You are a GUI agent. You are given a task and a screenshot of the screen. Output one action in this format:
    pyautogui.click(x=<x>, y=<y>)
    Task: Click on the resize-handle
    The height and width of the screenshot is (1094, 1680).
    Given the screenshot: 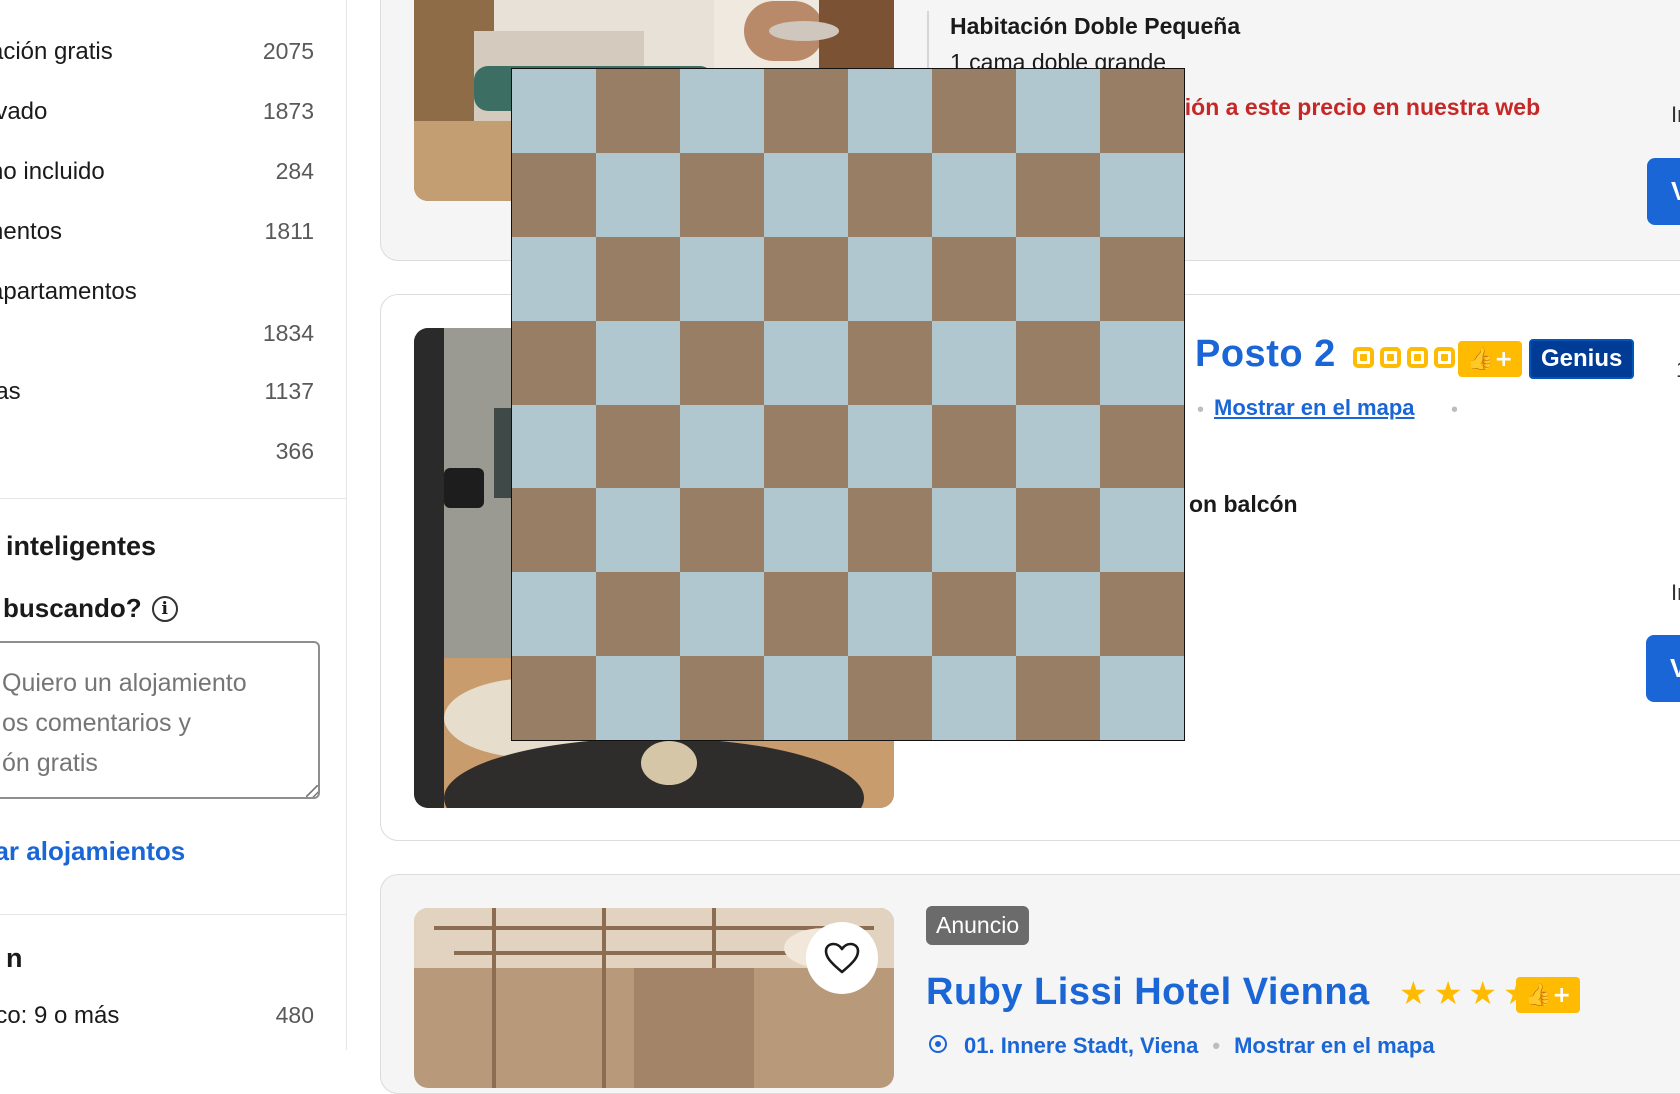 What is the action you would take?
    pyautogui.click(x=312, y=791)
    